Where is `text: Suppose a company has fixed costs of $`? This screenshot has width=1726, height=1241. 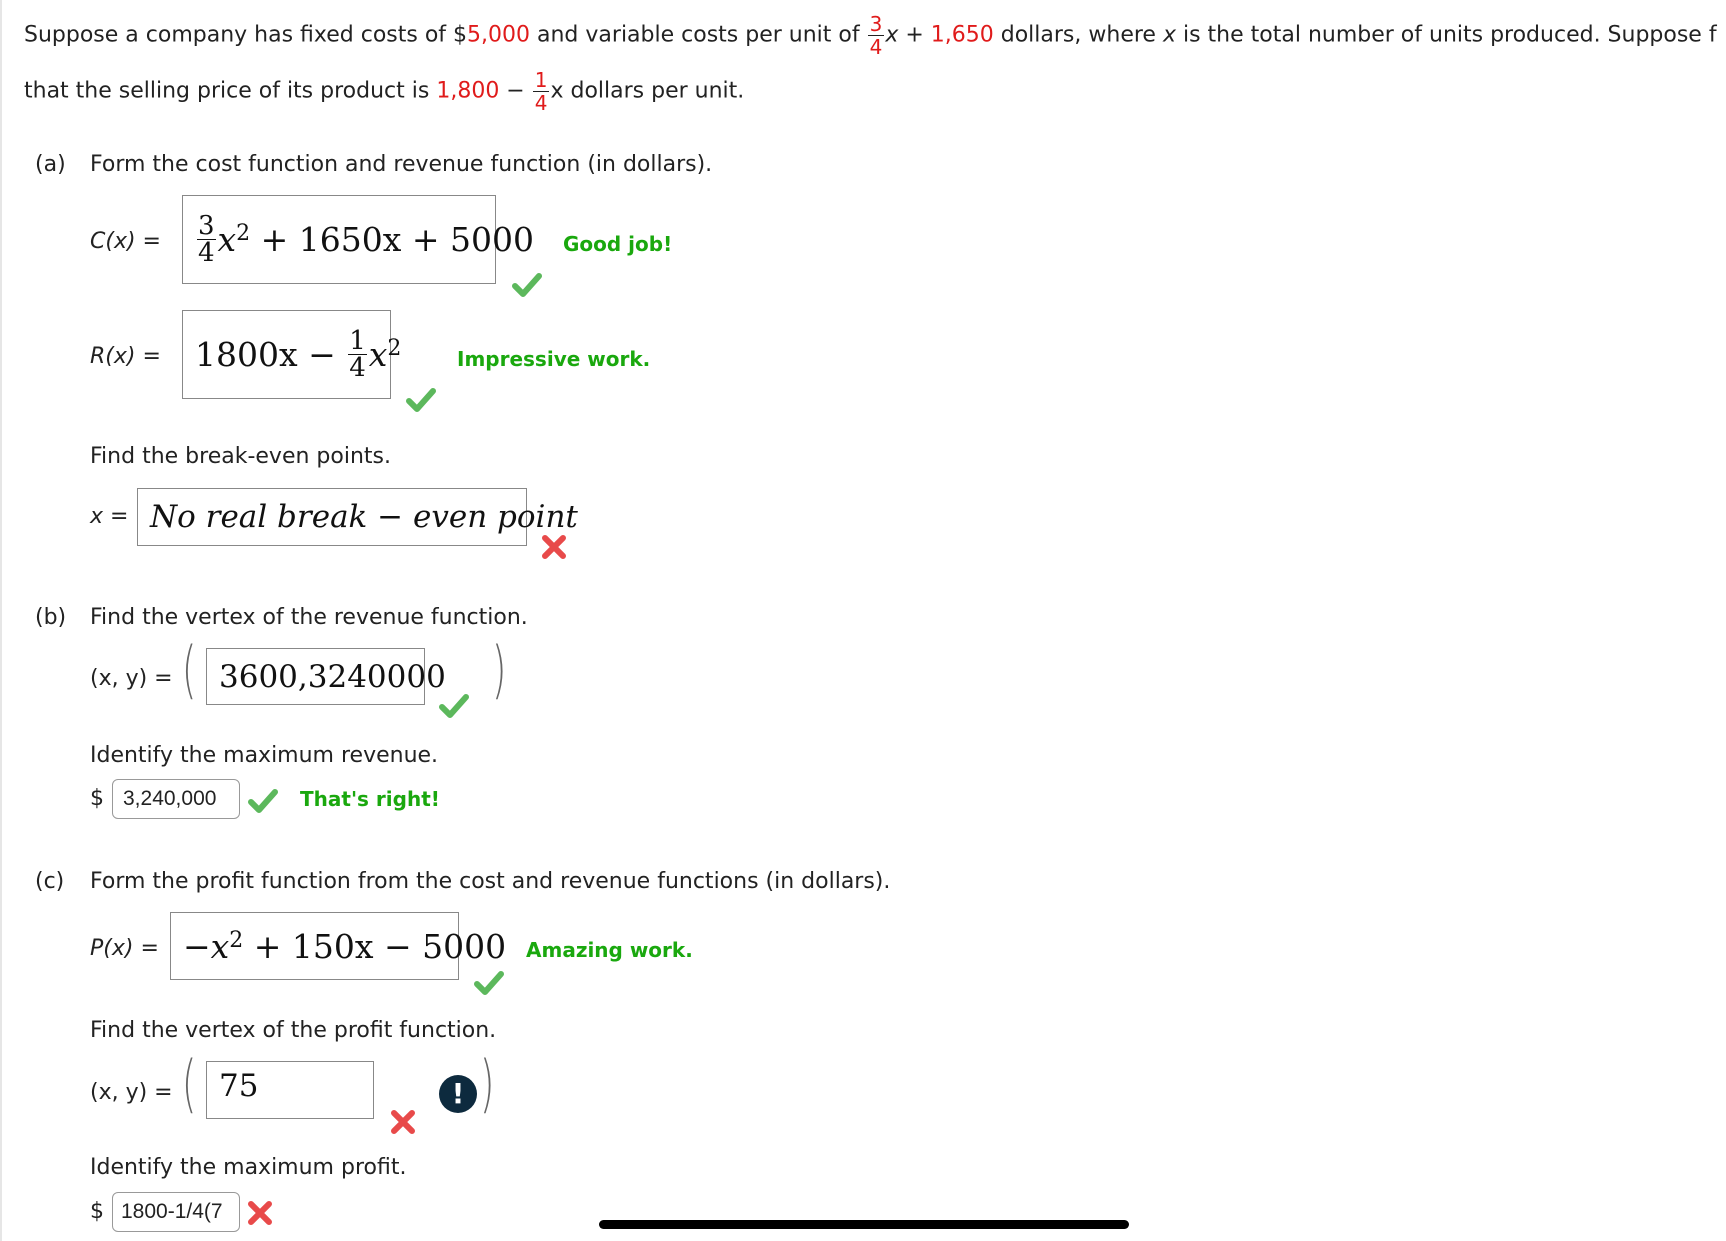
text: Suppose a company has fixed costs of $ is located at coordinates (246, 35).